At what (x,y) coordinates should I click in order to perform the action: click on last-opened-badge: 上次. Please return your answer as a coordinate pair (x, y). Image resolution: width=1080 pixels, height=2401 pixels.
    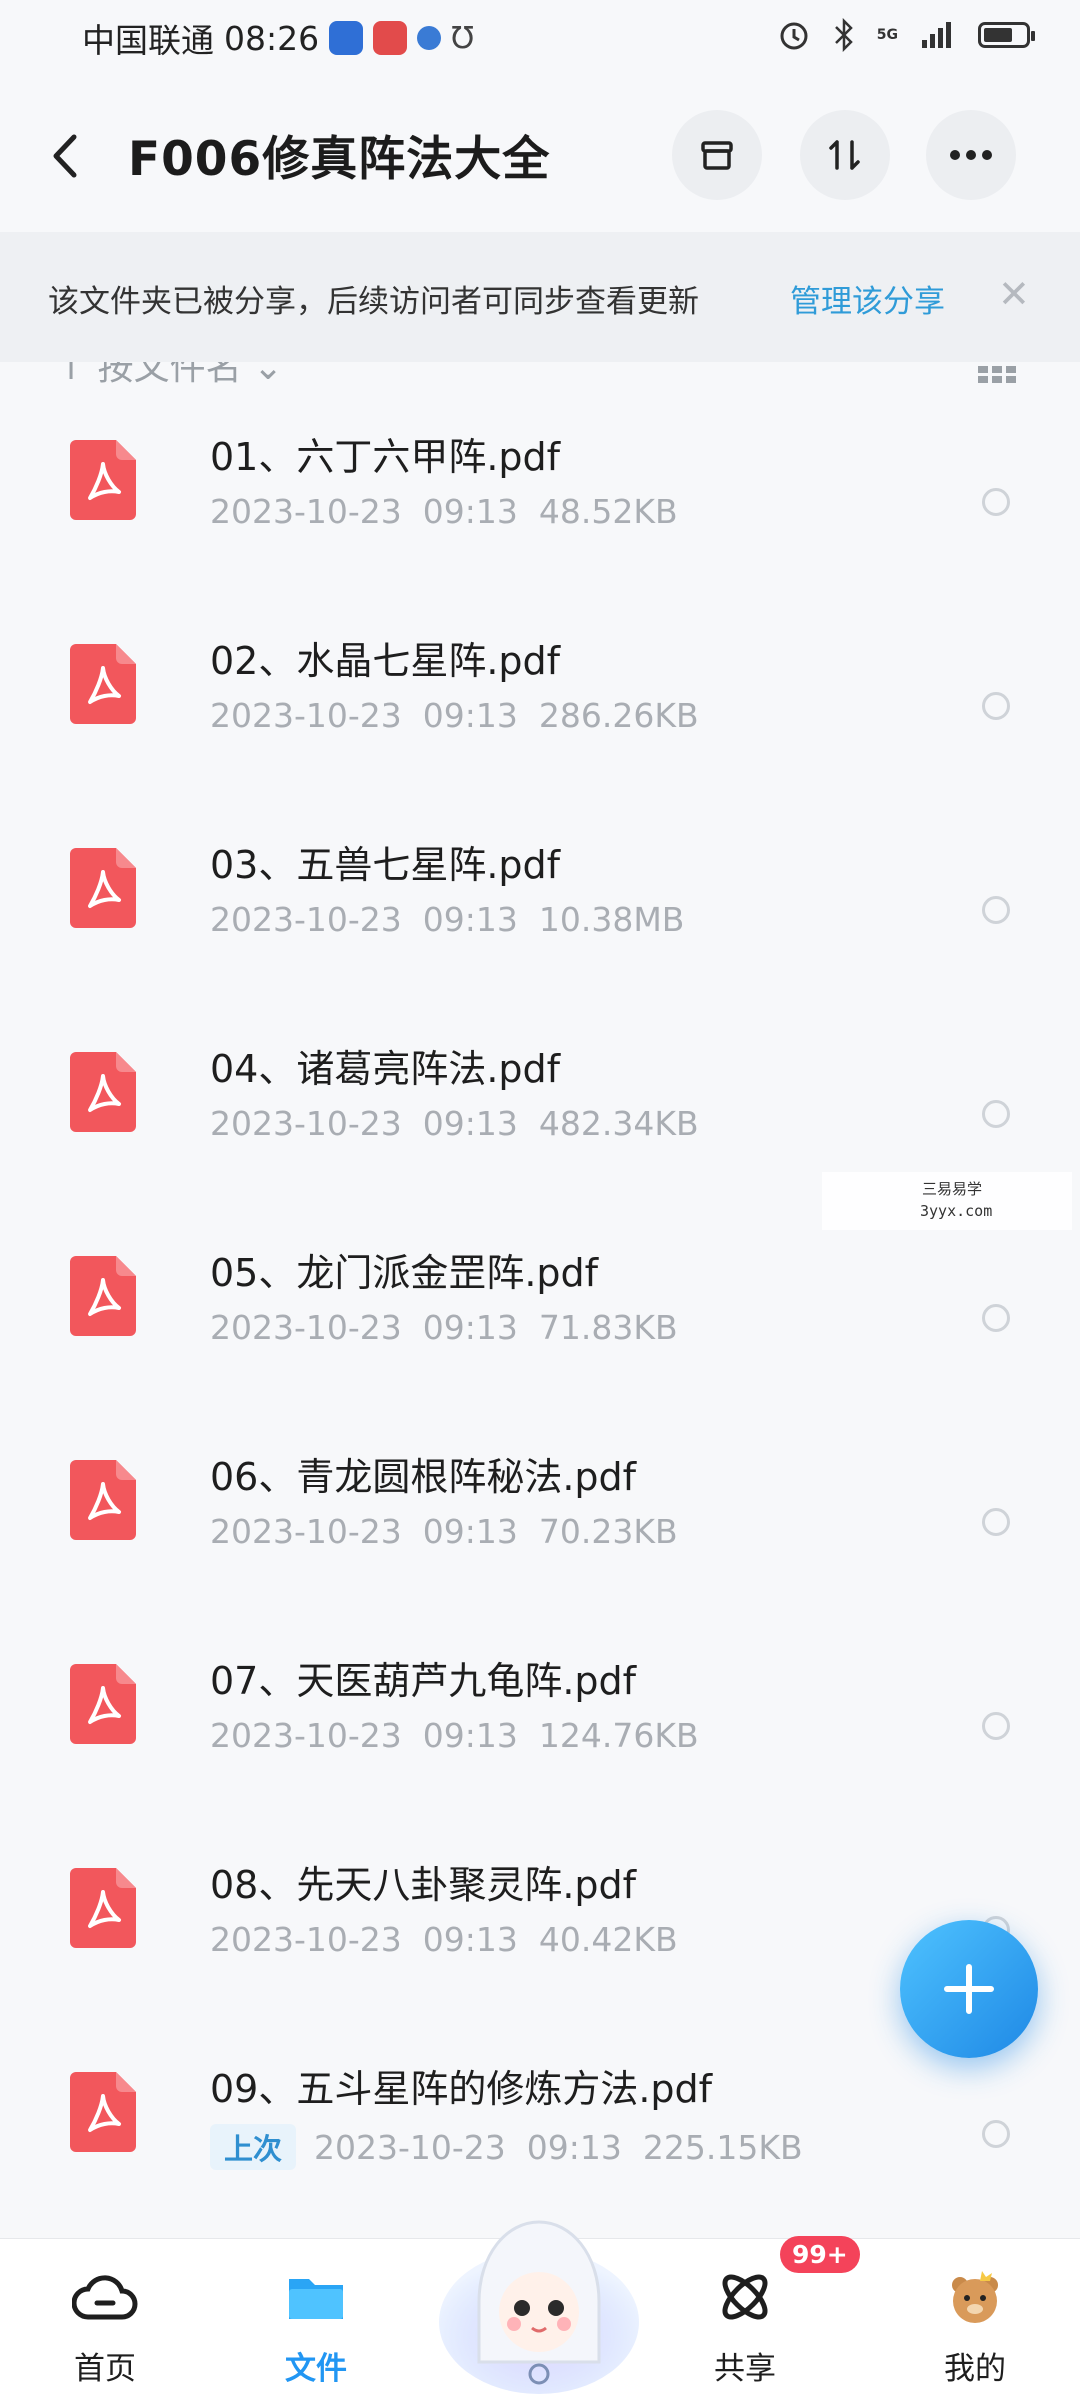
    Looking at the image, I should click on (253, 2147).